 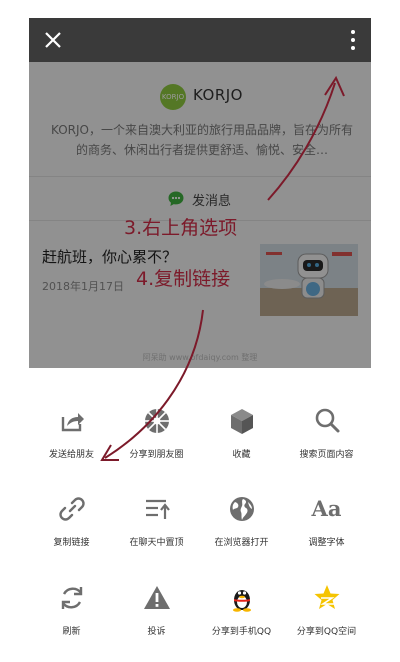 I want to click on share-label: 在聊天中置顶, so click(x=156, y=543).